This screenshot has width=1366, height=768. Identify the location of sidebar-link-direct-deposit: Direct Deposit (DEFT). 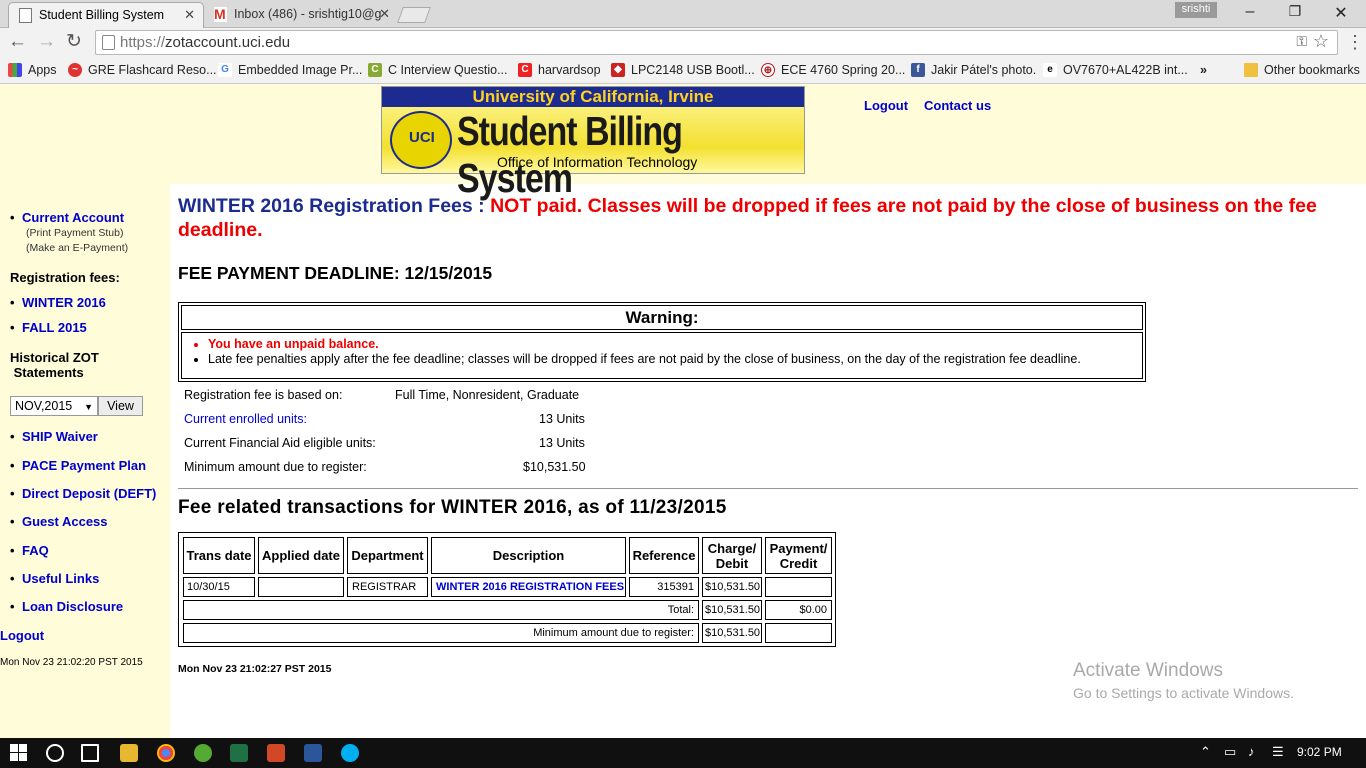
(83, 493).